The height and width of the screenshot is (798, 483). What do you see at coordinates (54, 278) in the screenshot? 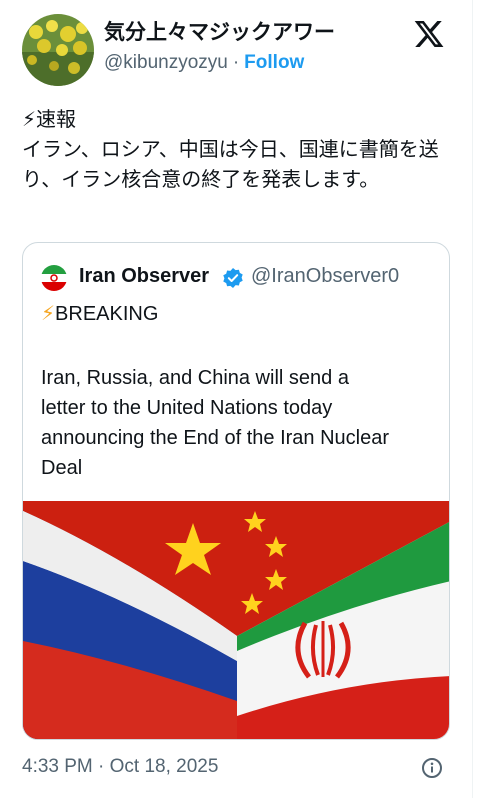
I see `quote-author-avatar` at bounding box center [54, 278].